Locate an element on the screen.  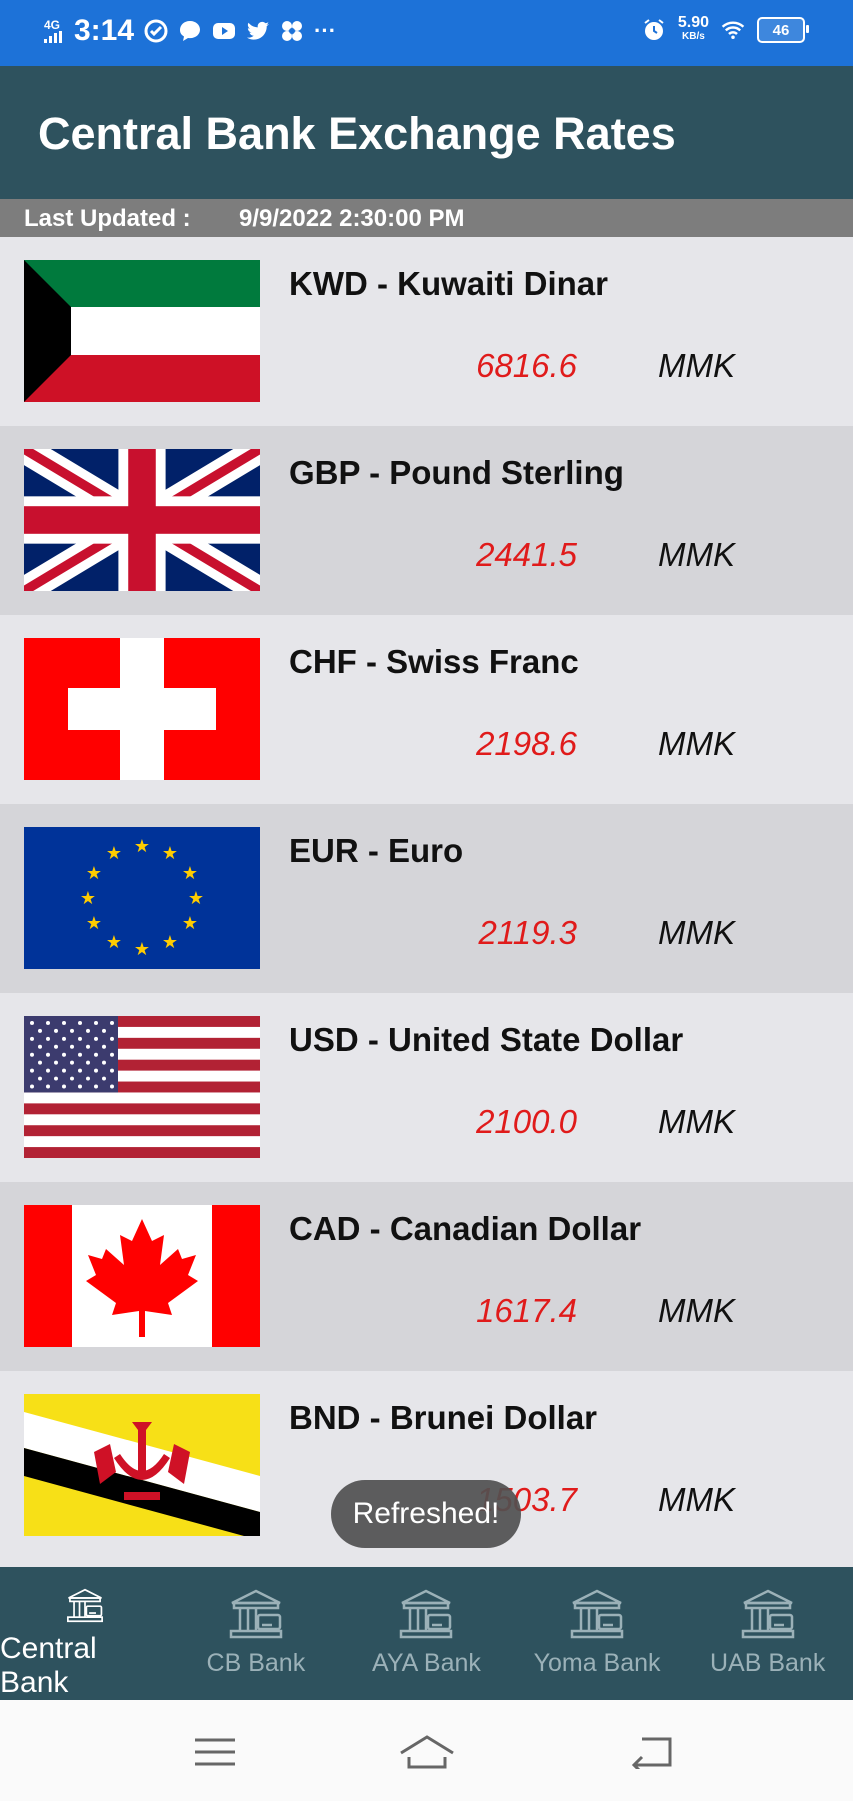
app-header: Central Bank Exchange Rates is located at coordinates (426, 132).